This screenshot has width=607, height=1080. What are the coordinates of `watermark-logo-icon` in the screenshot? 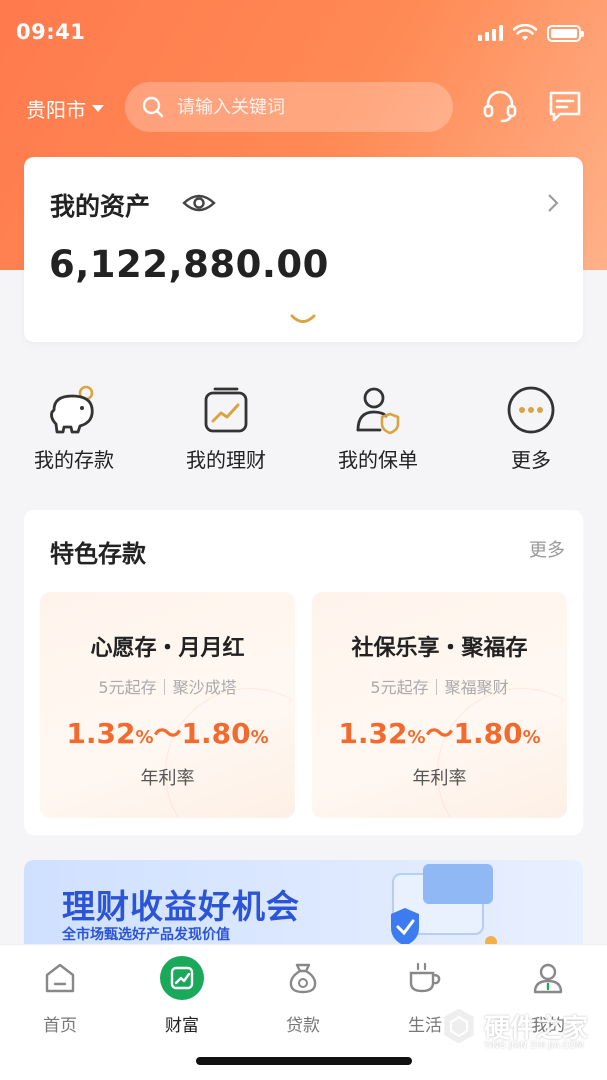 It's located at (459, 1026).